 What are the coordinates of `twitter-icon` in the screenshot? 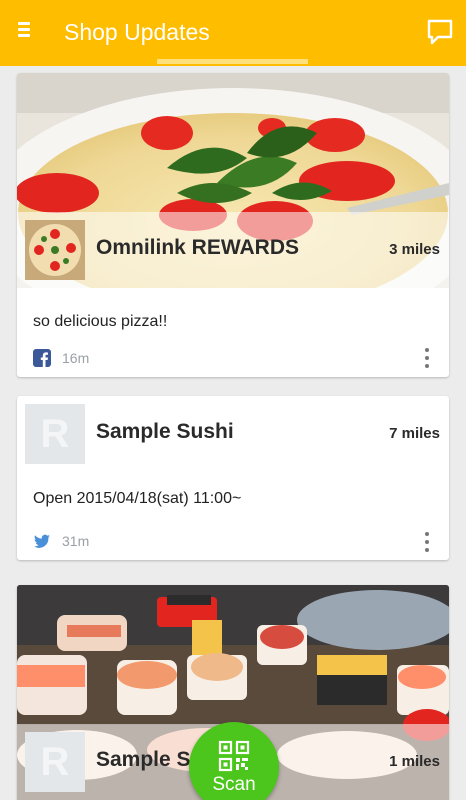 It's located at (42, 541).